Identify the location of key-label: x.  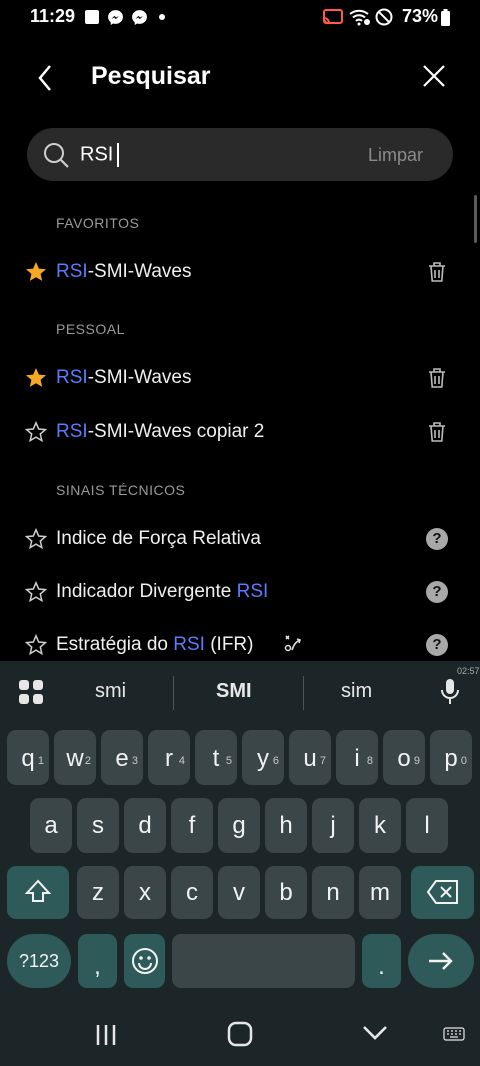
(145, 892).